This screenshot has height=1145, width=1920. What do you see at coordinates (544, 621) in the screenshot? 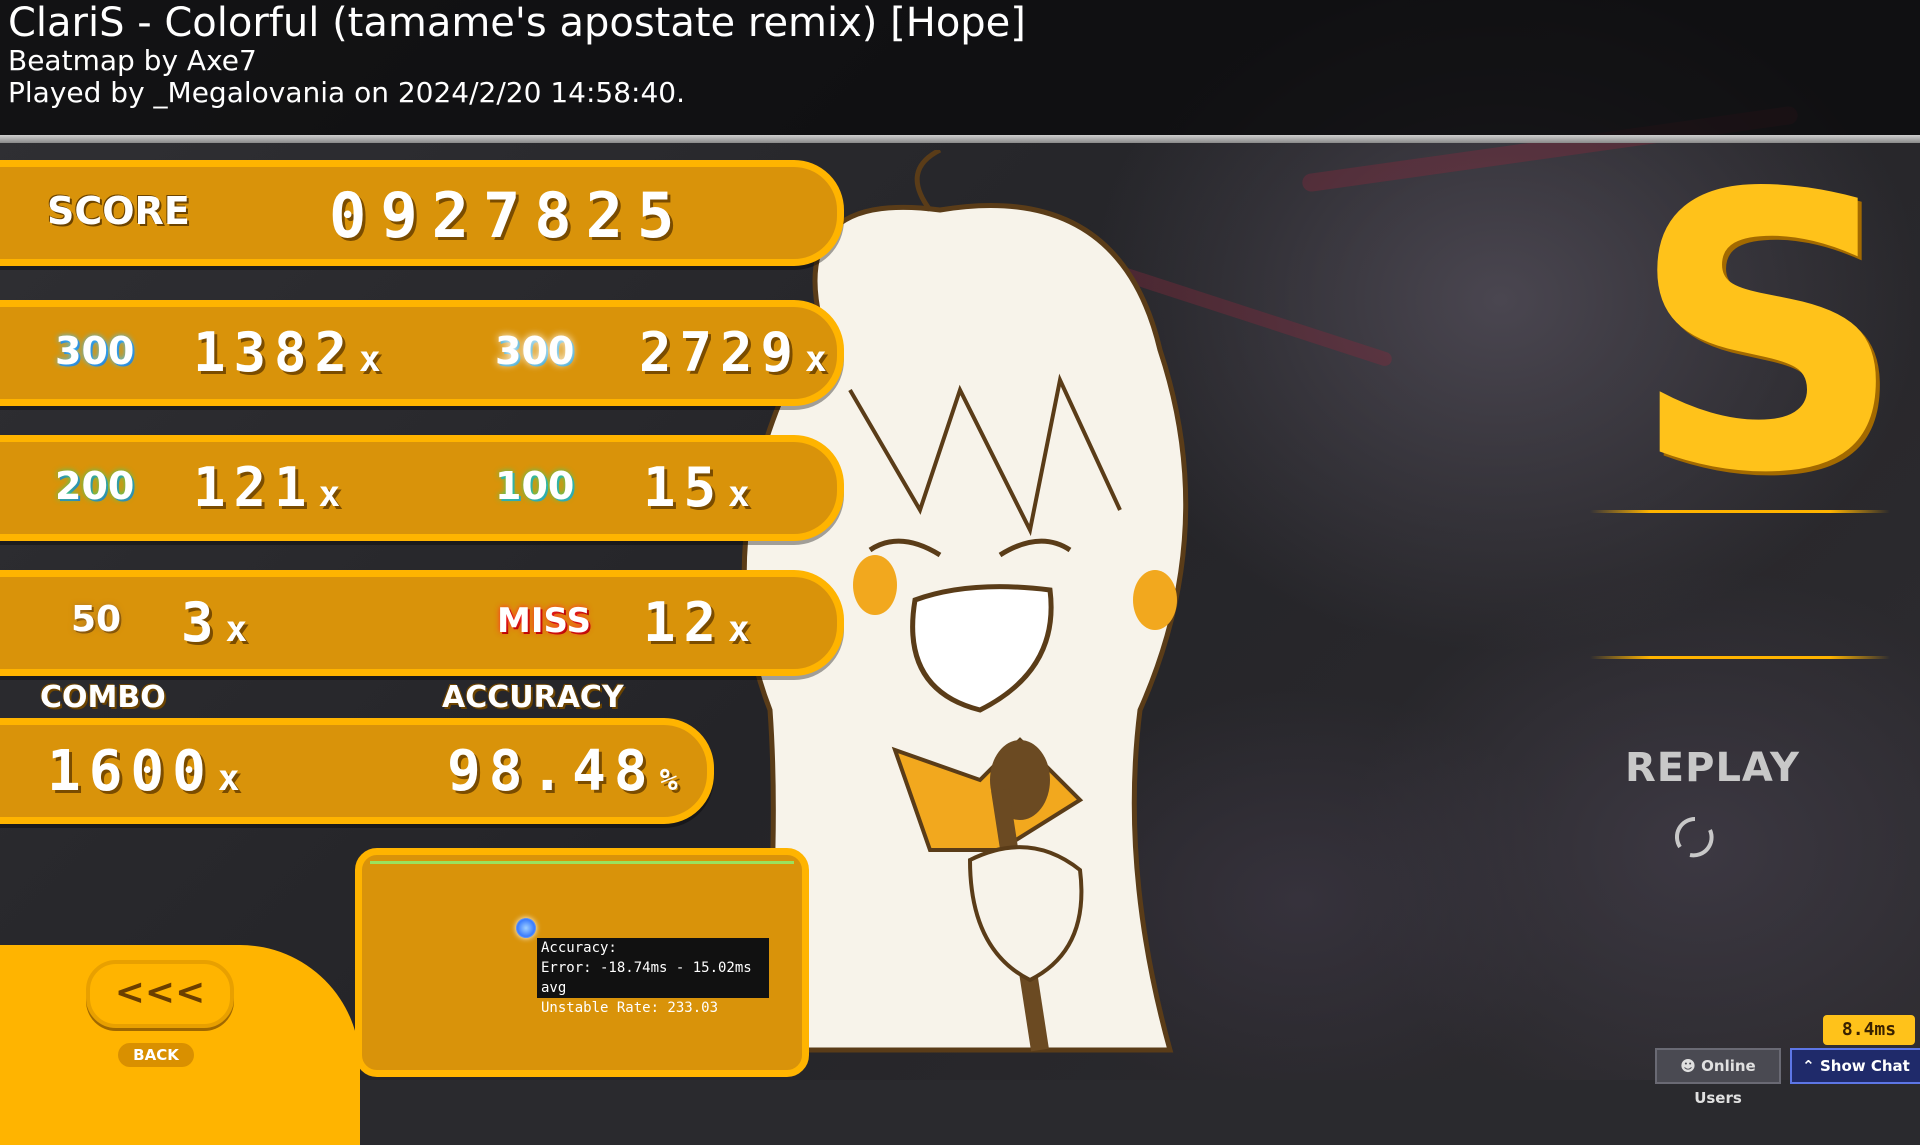
I see `miss-icon: MISS` at bounding box center [544, 621].